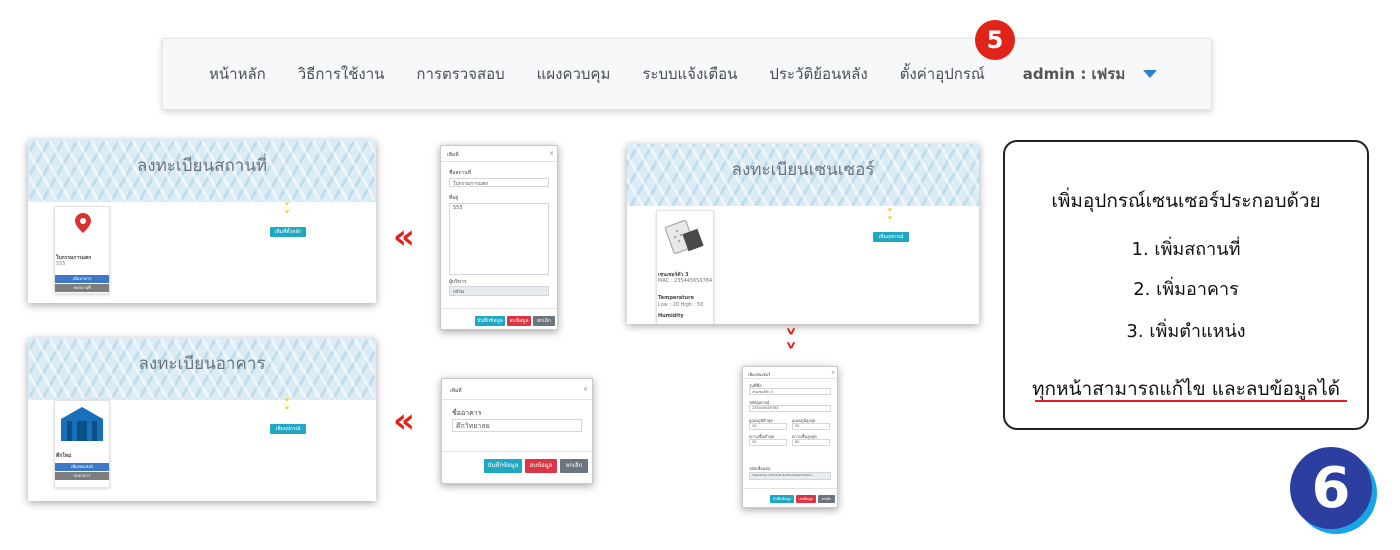  What do you see at coordinates (1074, 74) in the screenshot?
I see `user-name: admin : เฟรม` at bounding box center [1074, 74].